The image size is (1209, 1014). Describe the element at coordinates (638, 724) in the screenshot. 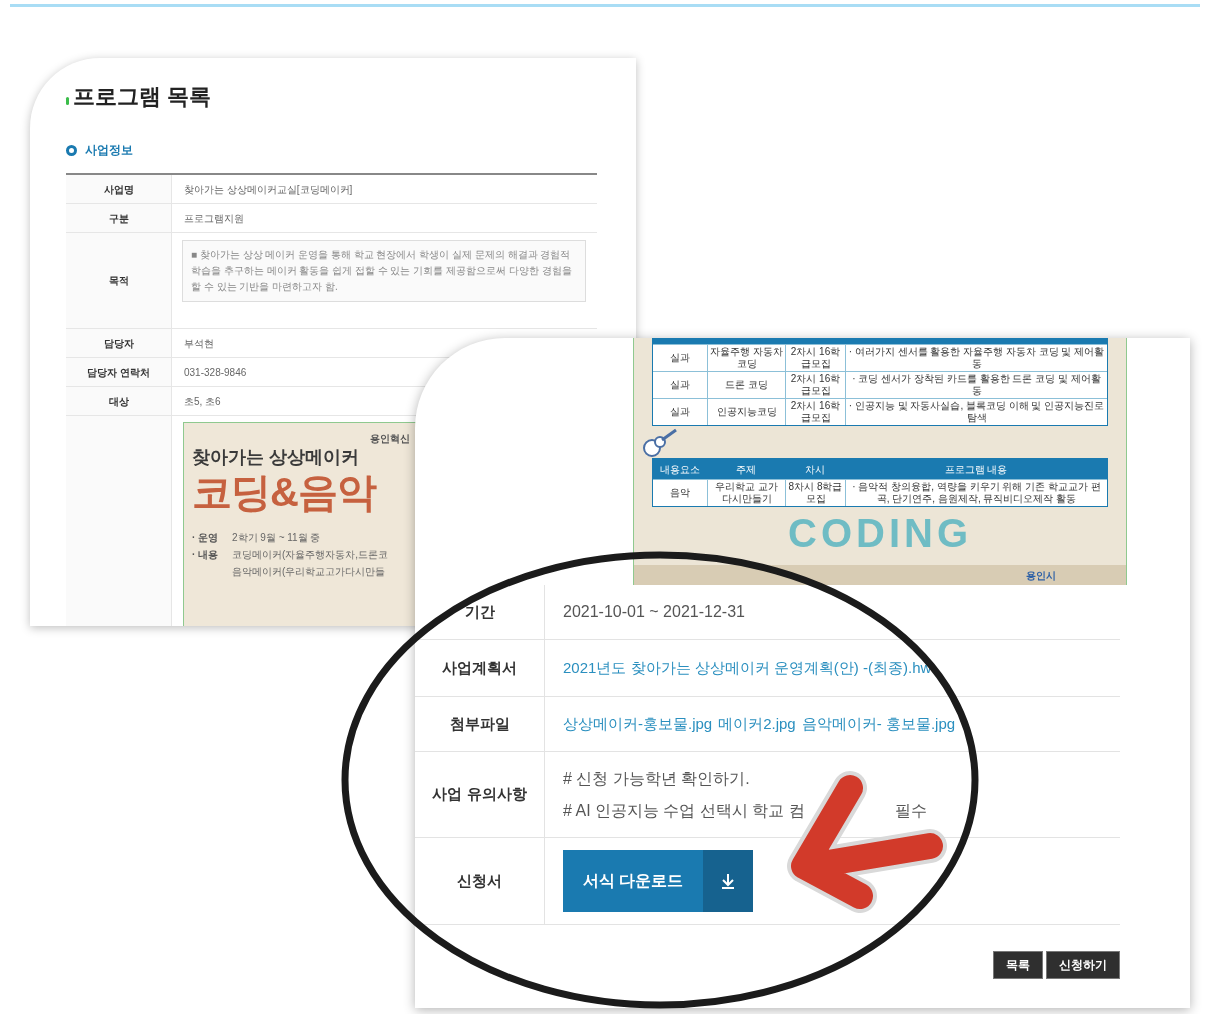

I see `file-link: 상상메이커-홍보물.jpg` at that location.